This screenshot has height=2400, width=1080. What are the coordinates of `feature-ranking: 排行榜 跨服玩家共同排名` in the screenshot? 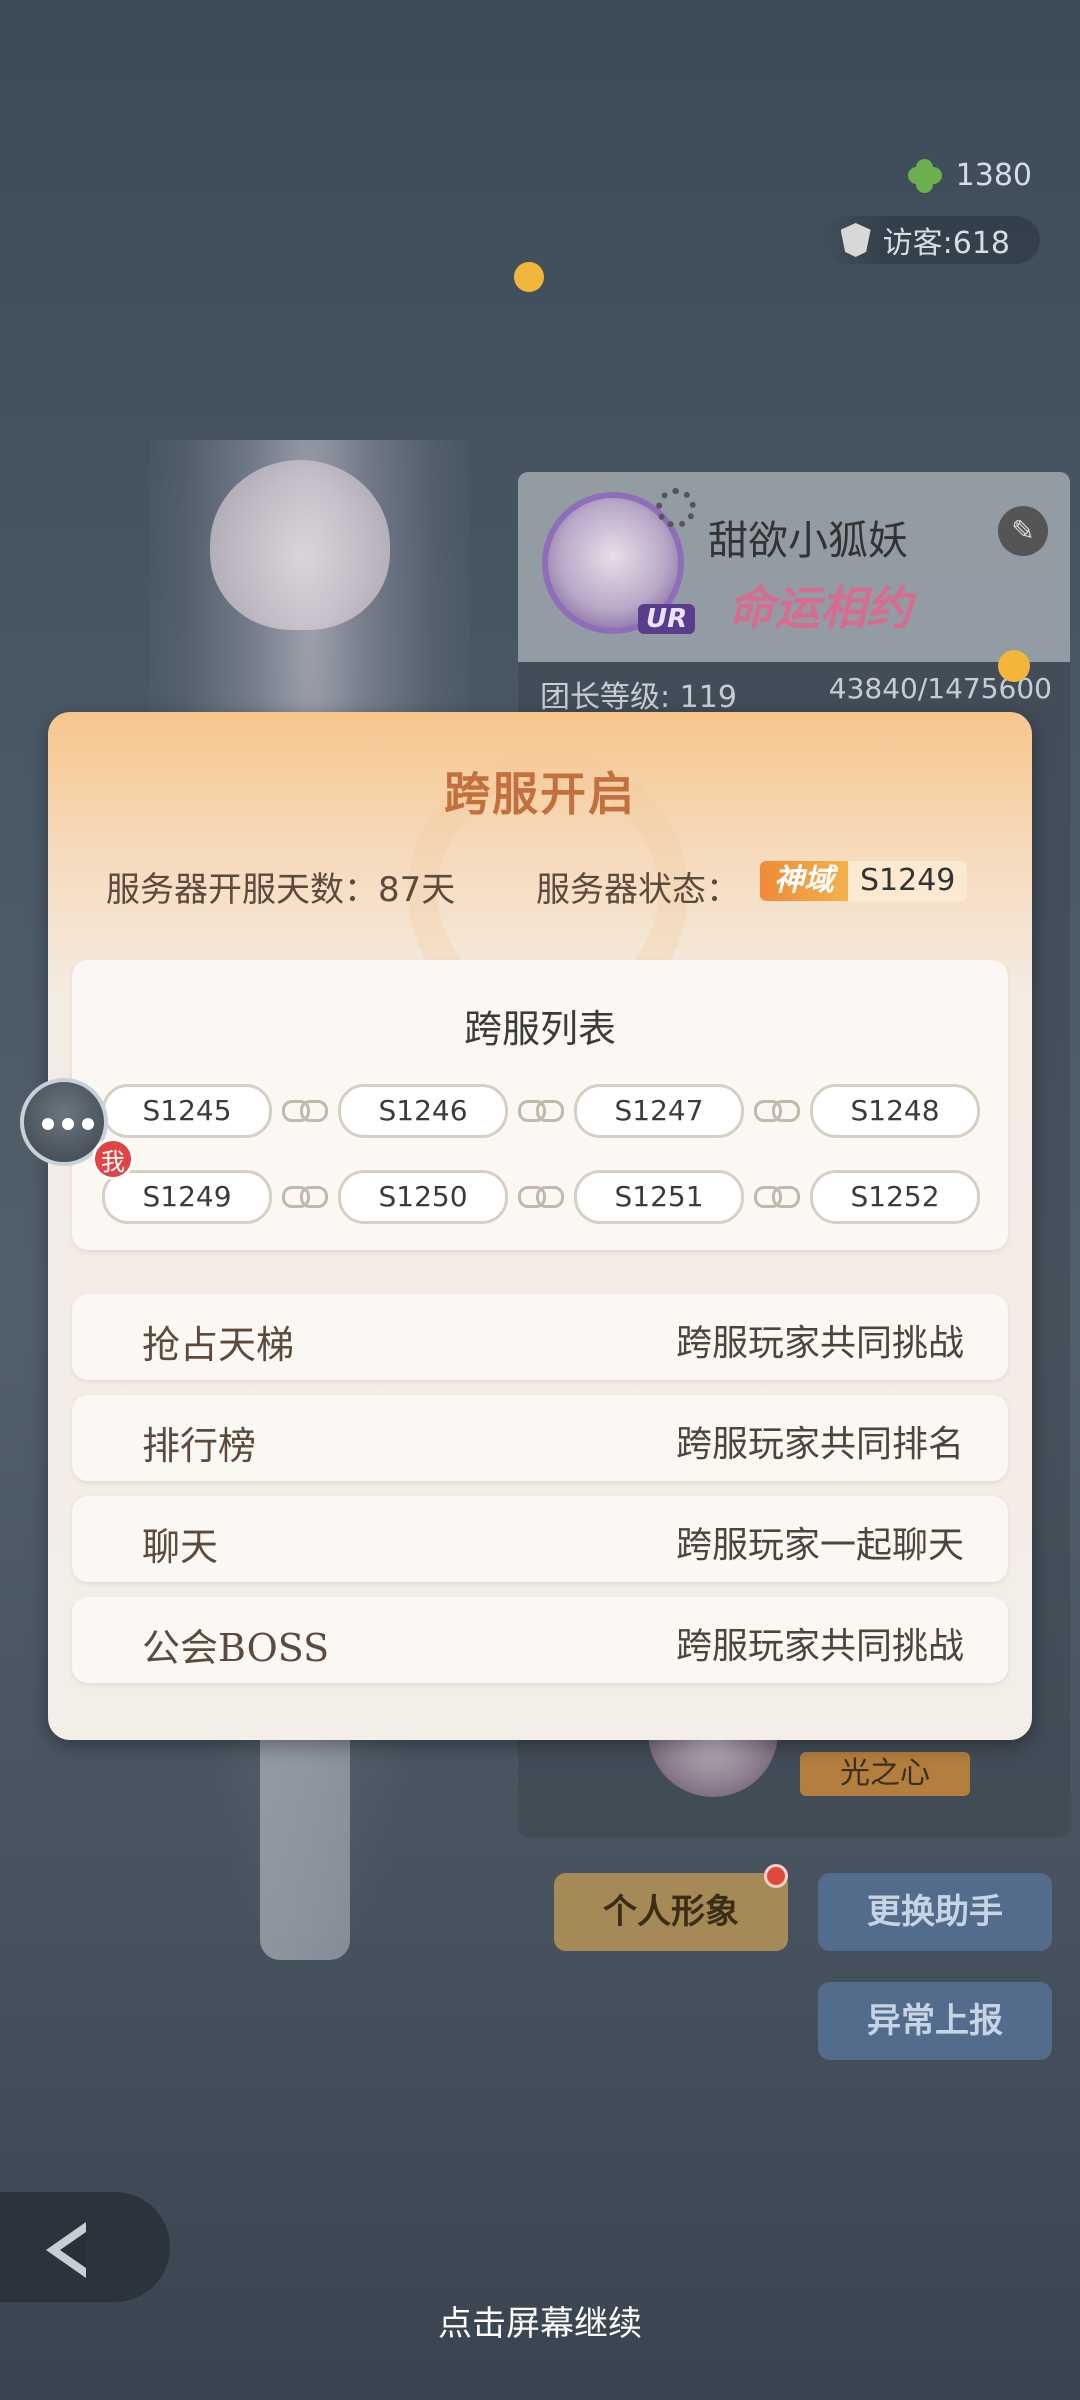 It's located at (540, 1438).